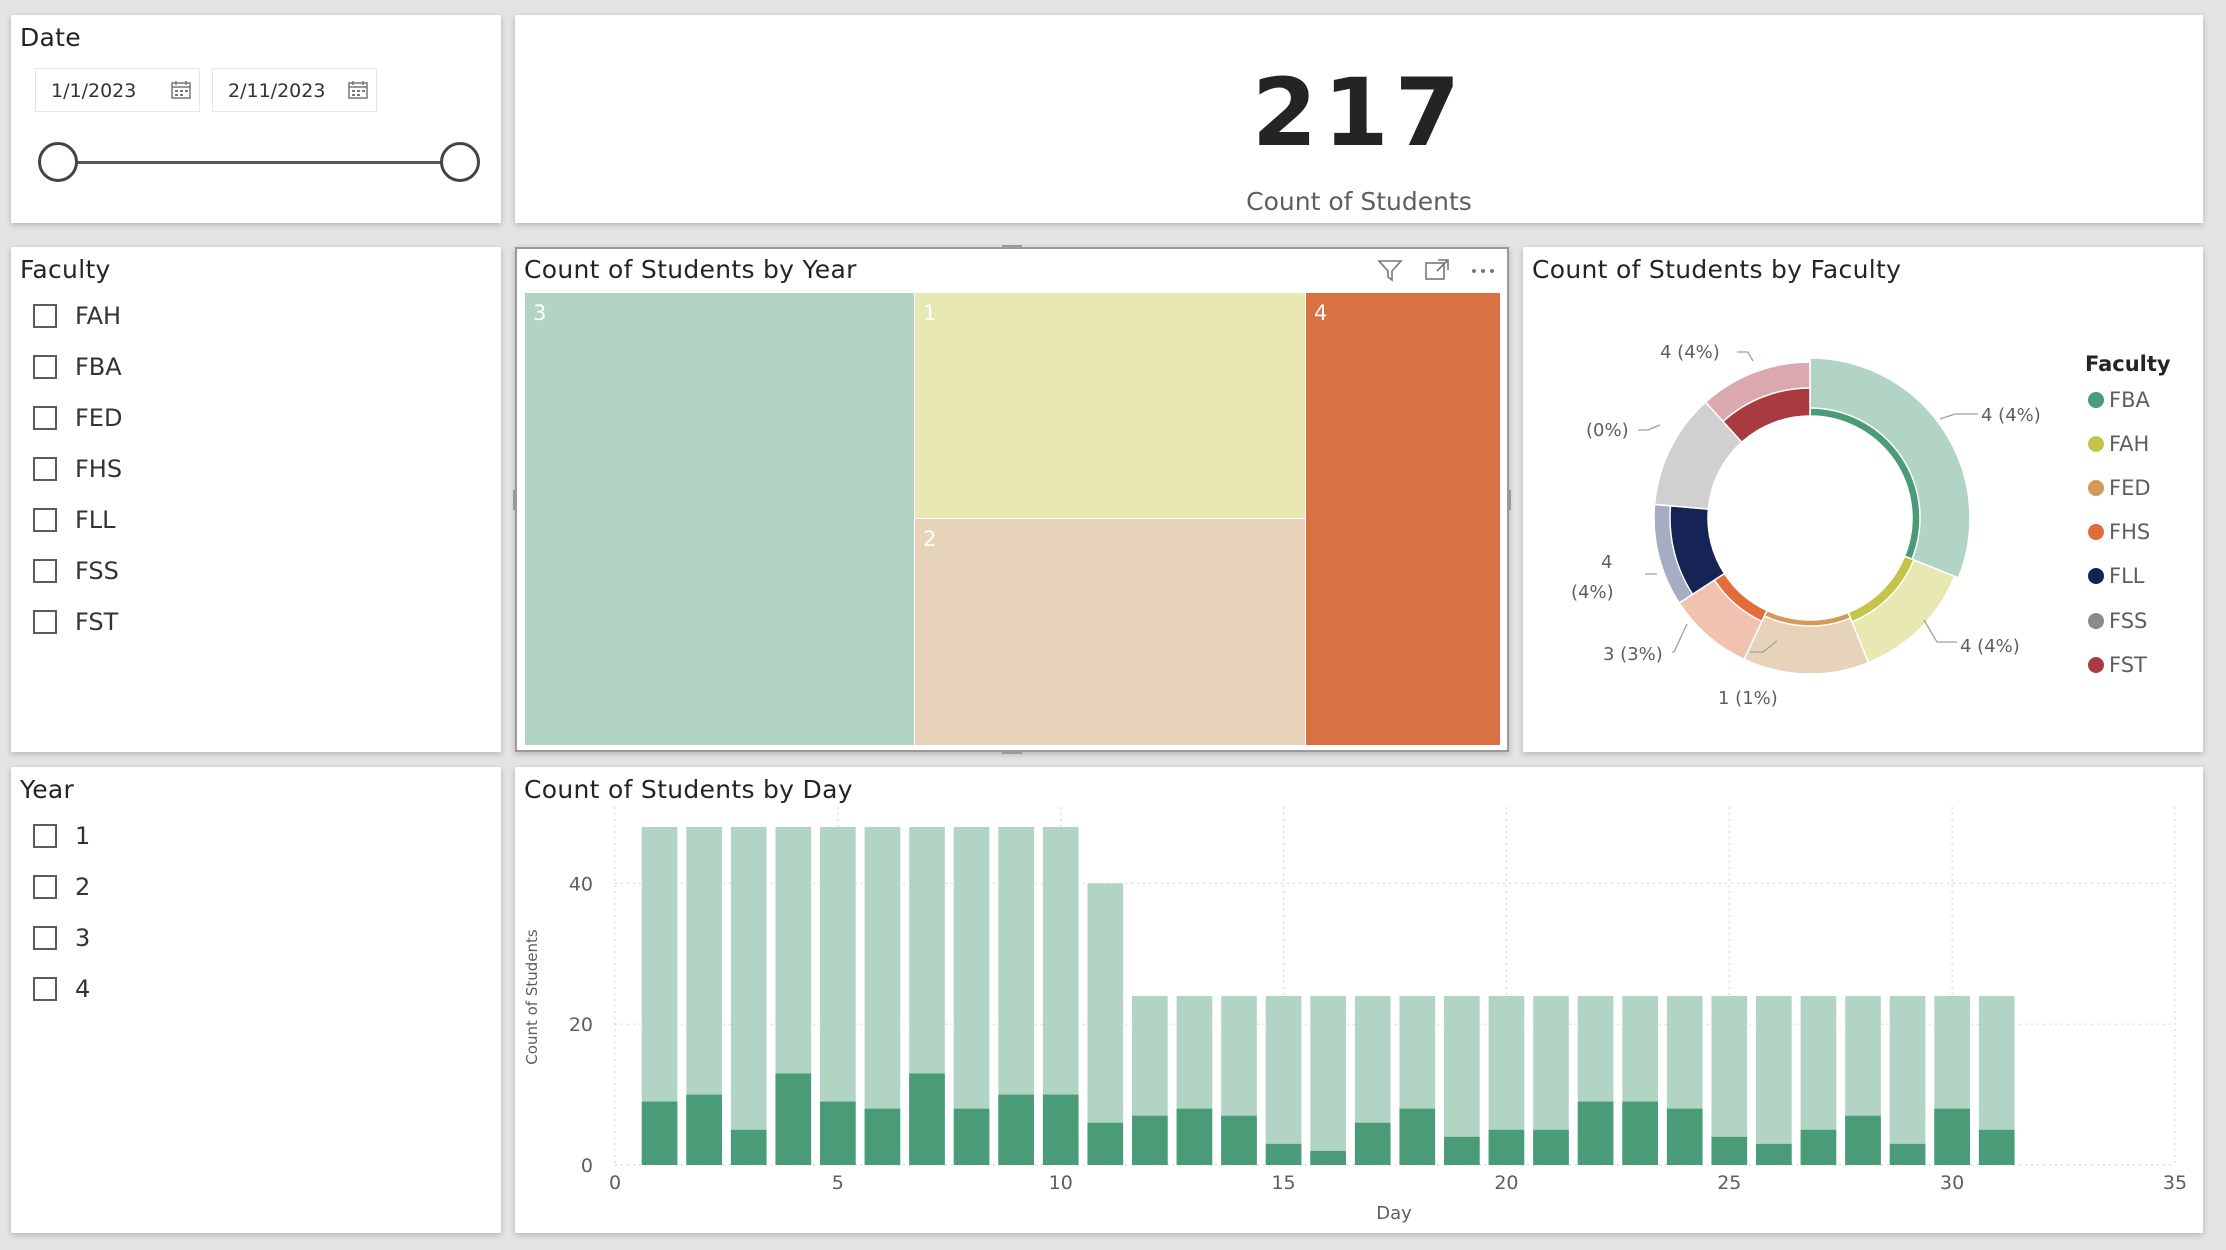 The height and width of the screenshot is (1250, 2226). I want to click on faculty-slicer: Faculty FAH FBA FED FHS FLL FSS FST, so click(256, 499).